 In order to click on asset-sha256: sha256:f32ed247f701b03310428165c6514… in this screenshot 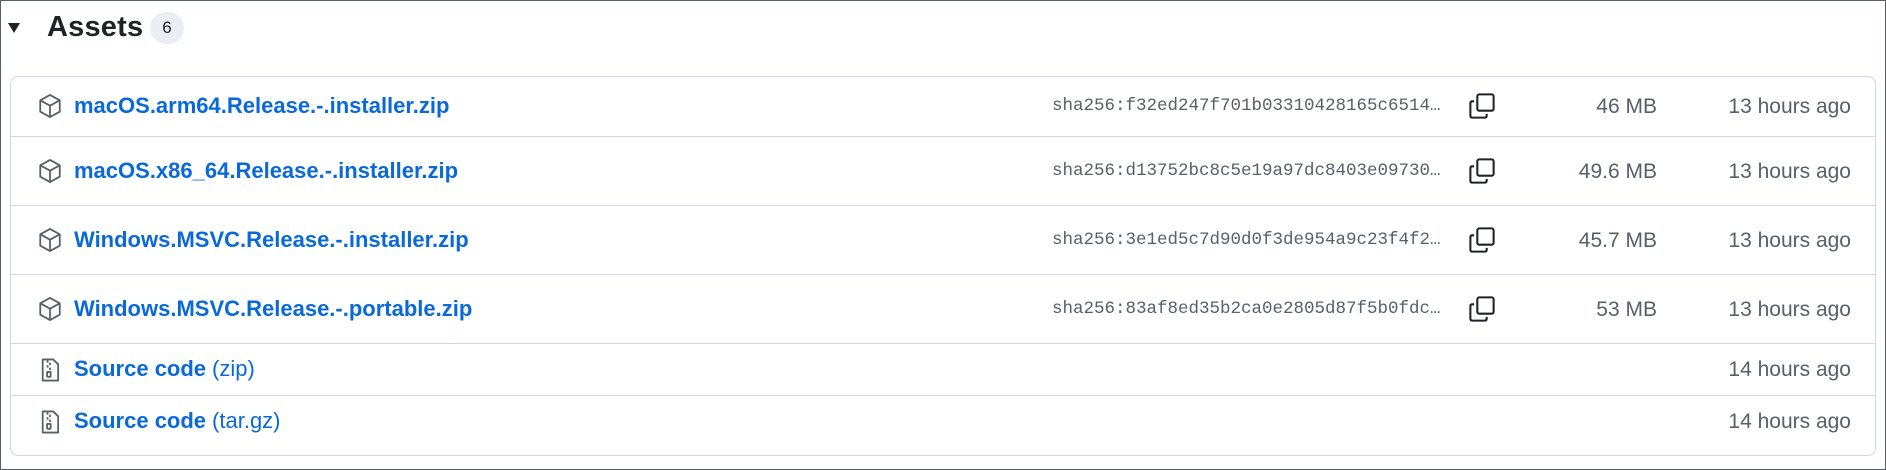, I will do `click(1246, 106)`.